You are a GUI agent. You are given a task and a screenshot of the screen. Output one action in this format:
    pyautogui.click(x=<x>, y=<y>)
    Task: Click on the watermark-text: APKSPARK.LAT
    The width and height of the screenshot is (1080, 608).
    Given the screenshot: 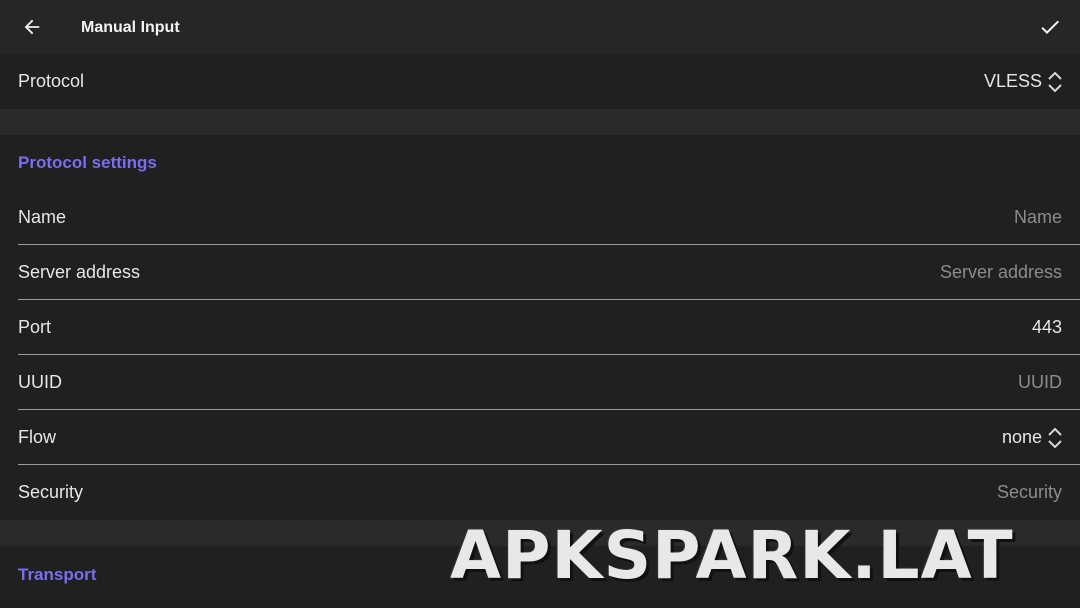 What is the action you would take?
    pyautogui.click(x=732, y=555)
    